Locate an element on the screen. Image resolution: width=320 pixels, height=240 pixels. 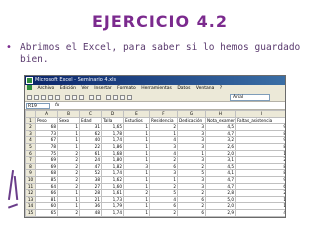
menu-item-herramientas: Herramientas is located at coordinates (156, 89).